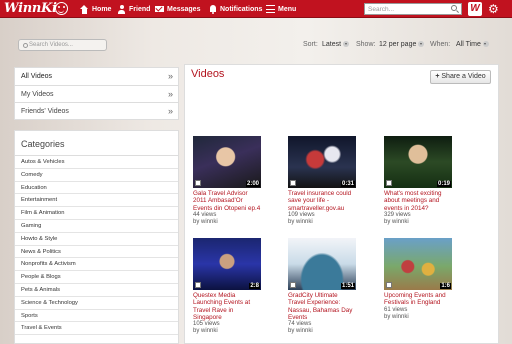 This screenshot has width=512, height=344. I want to click on share-video-button: + Share a Video, so click(460, 77).